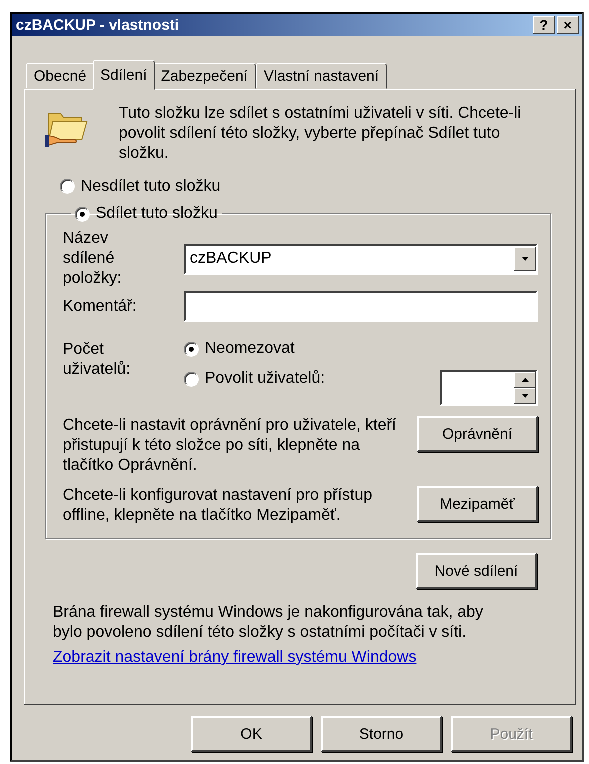  I want to click on field-label: Komentář:, so click(100, 306).